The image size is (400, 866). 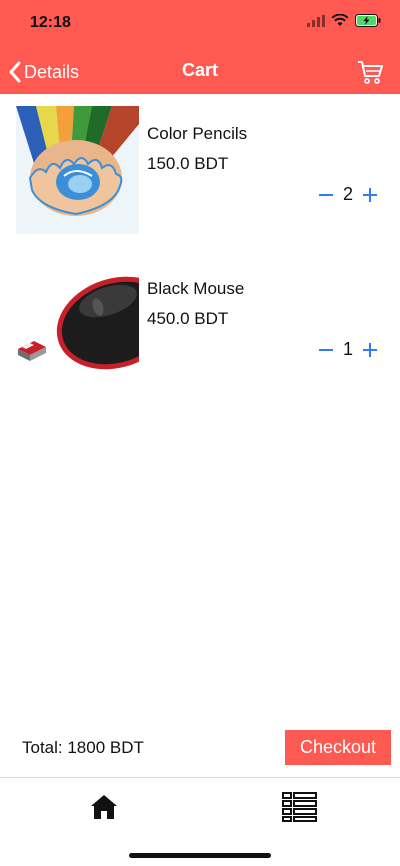 I want to click on list-icon, so click(x=299, y=807).